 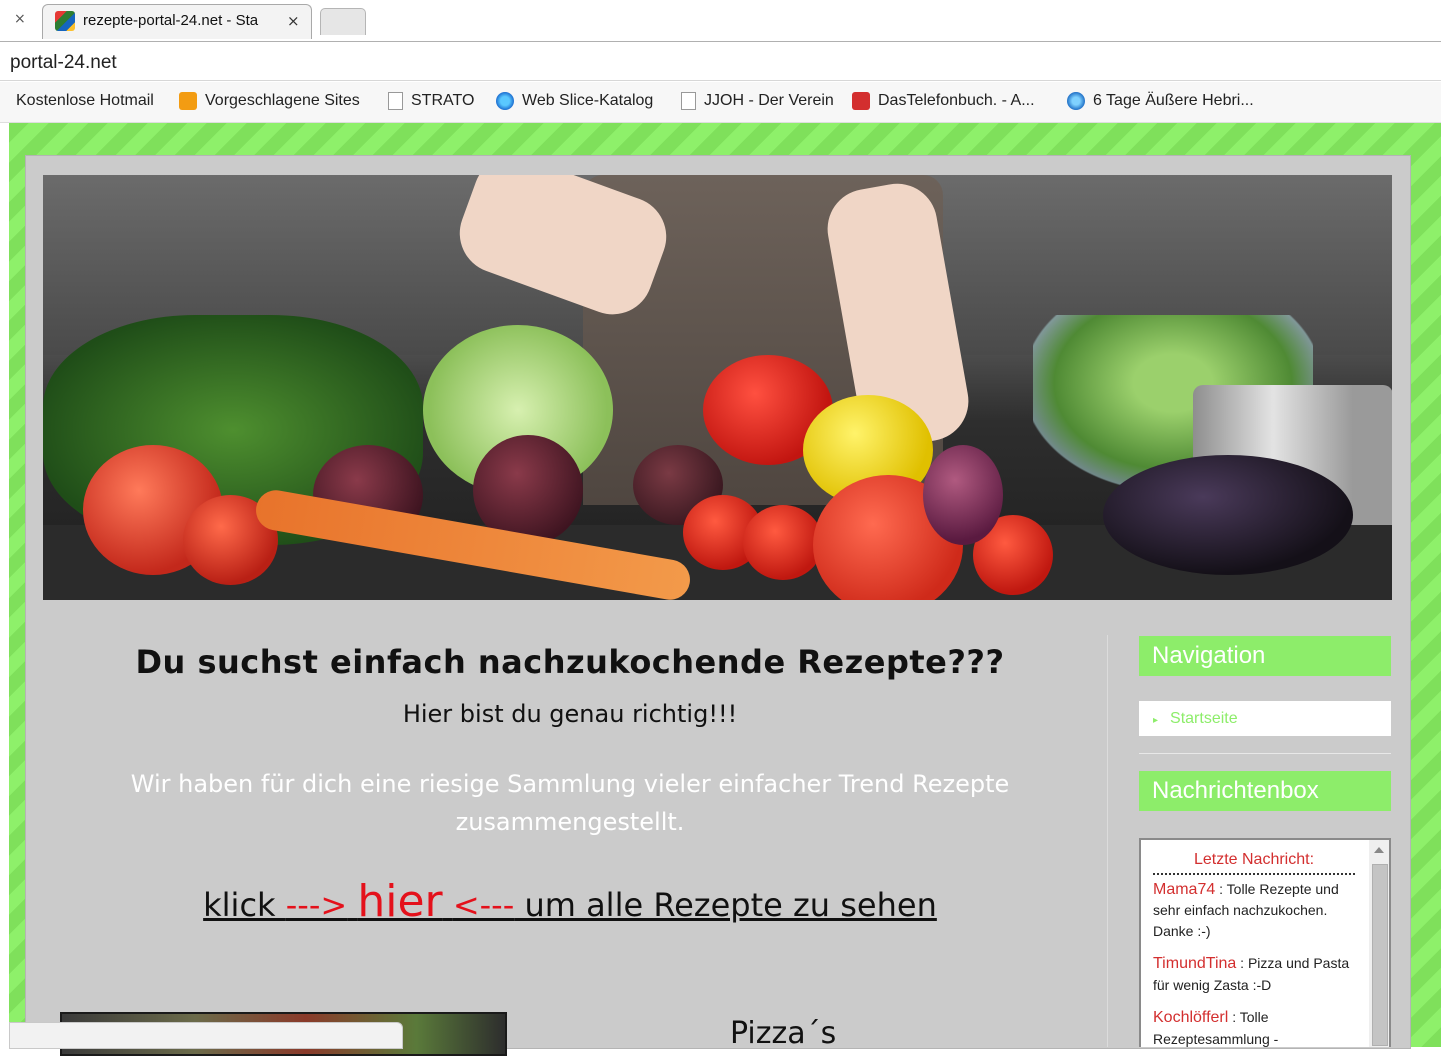 What do you see at coordinates (720, 62) in the screenshot?
I see `address-bar: portal-24.net` at bounding box center [720, 62].